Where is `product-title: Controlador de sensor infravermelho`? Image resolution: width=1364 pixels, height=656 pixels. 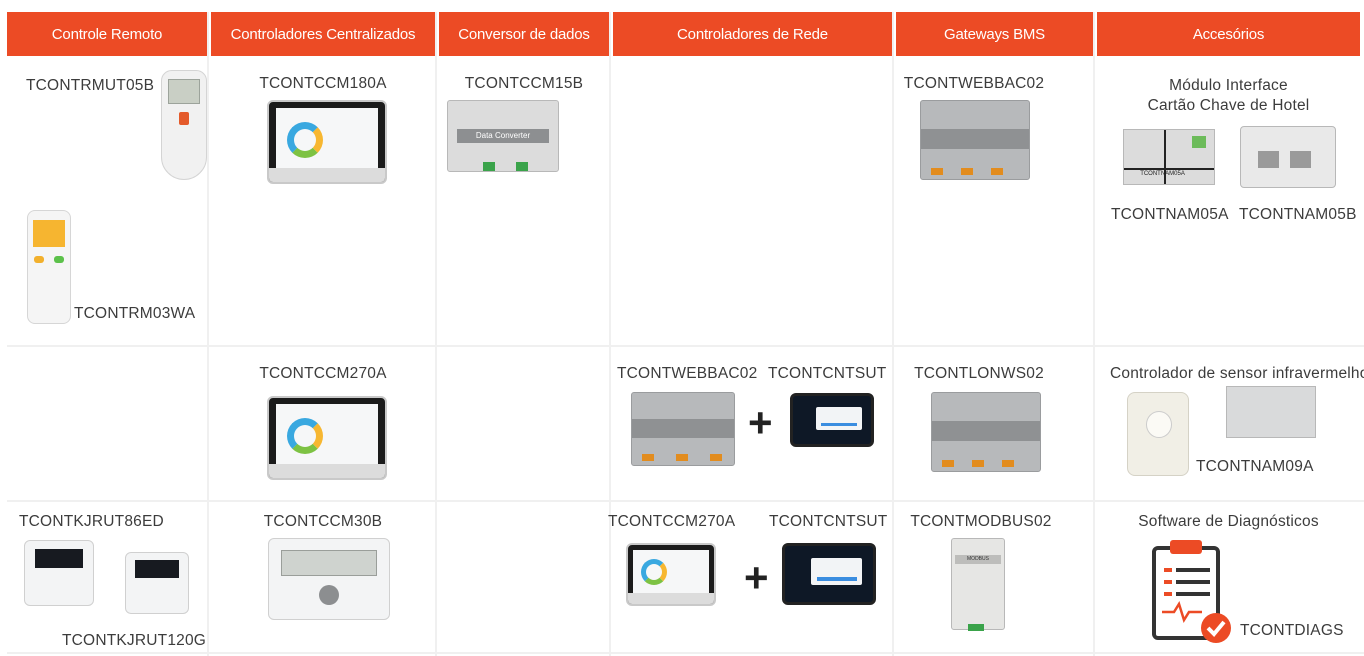
product-title: Controlador de sensor infravermelho is located at coordinates (1237, 373).